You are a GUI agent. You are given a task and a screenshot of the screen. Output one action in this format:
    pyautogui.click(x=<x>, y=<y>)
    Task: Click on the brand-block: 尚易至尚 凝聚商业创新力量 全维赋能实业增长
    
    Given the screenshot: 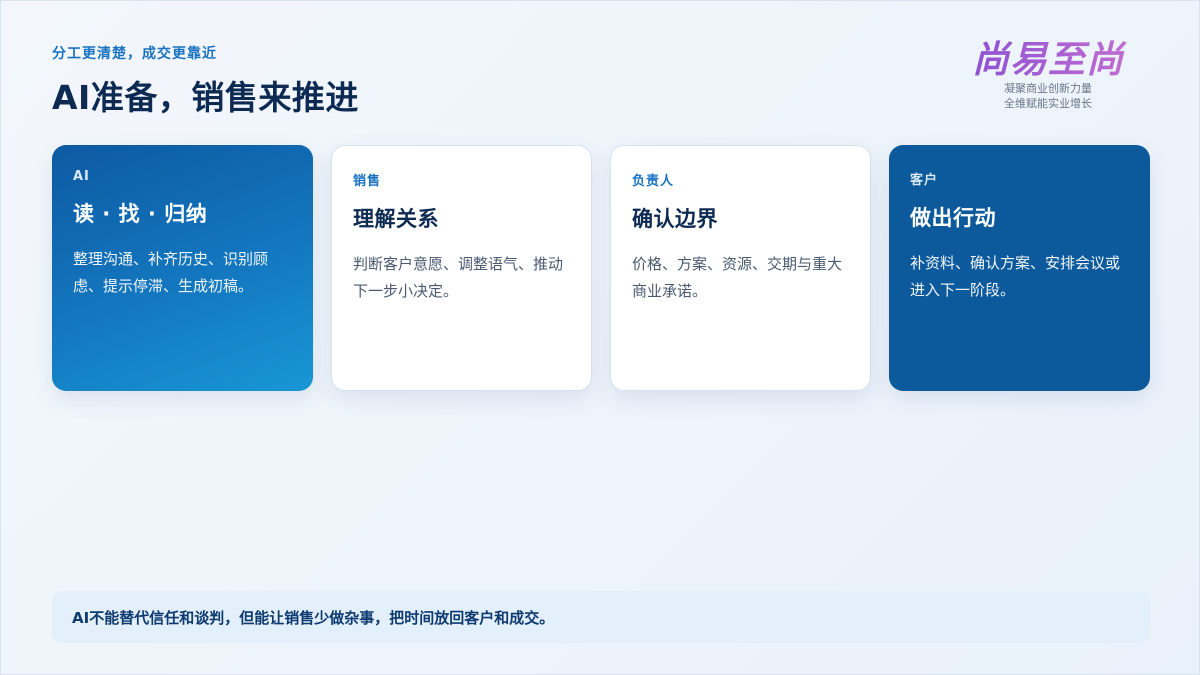 What is the action you would take?
    pyautogui.click(x=1048, y=75)
    